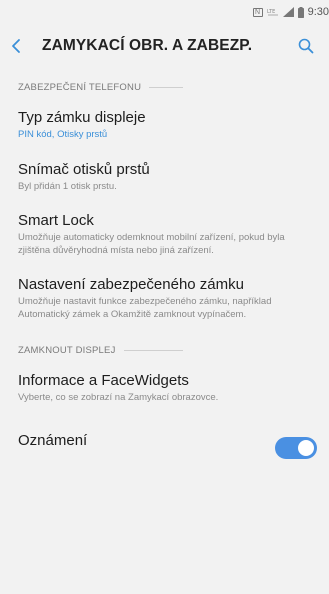 The image size is (329, 594). What do you see at coordinates (63, 134) in the screenshot?
I see `item-subtitle: PIN kód, Otisky prstů` at bounding box center [63, 134].